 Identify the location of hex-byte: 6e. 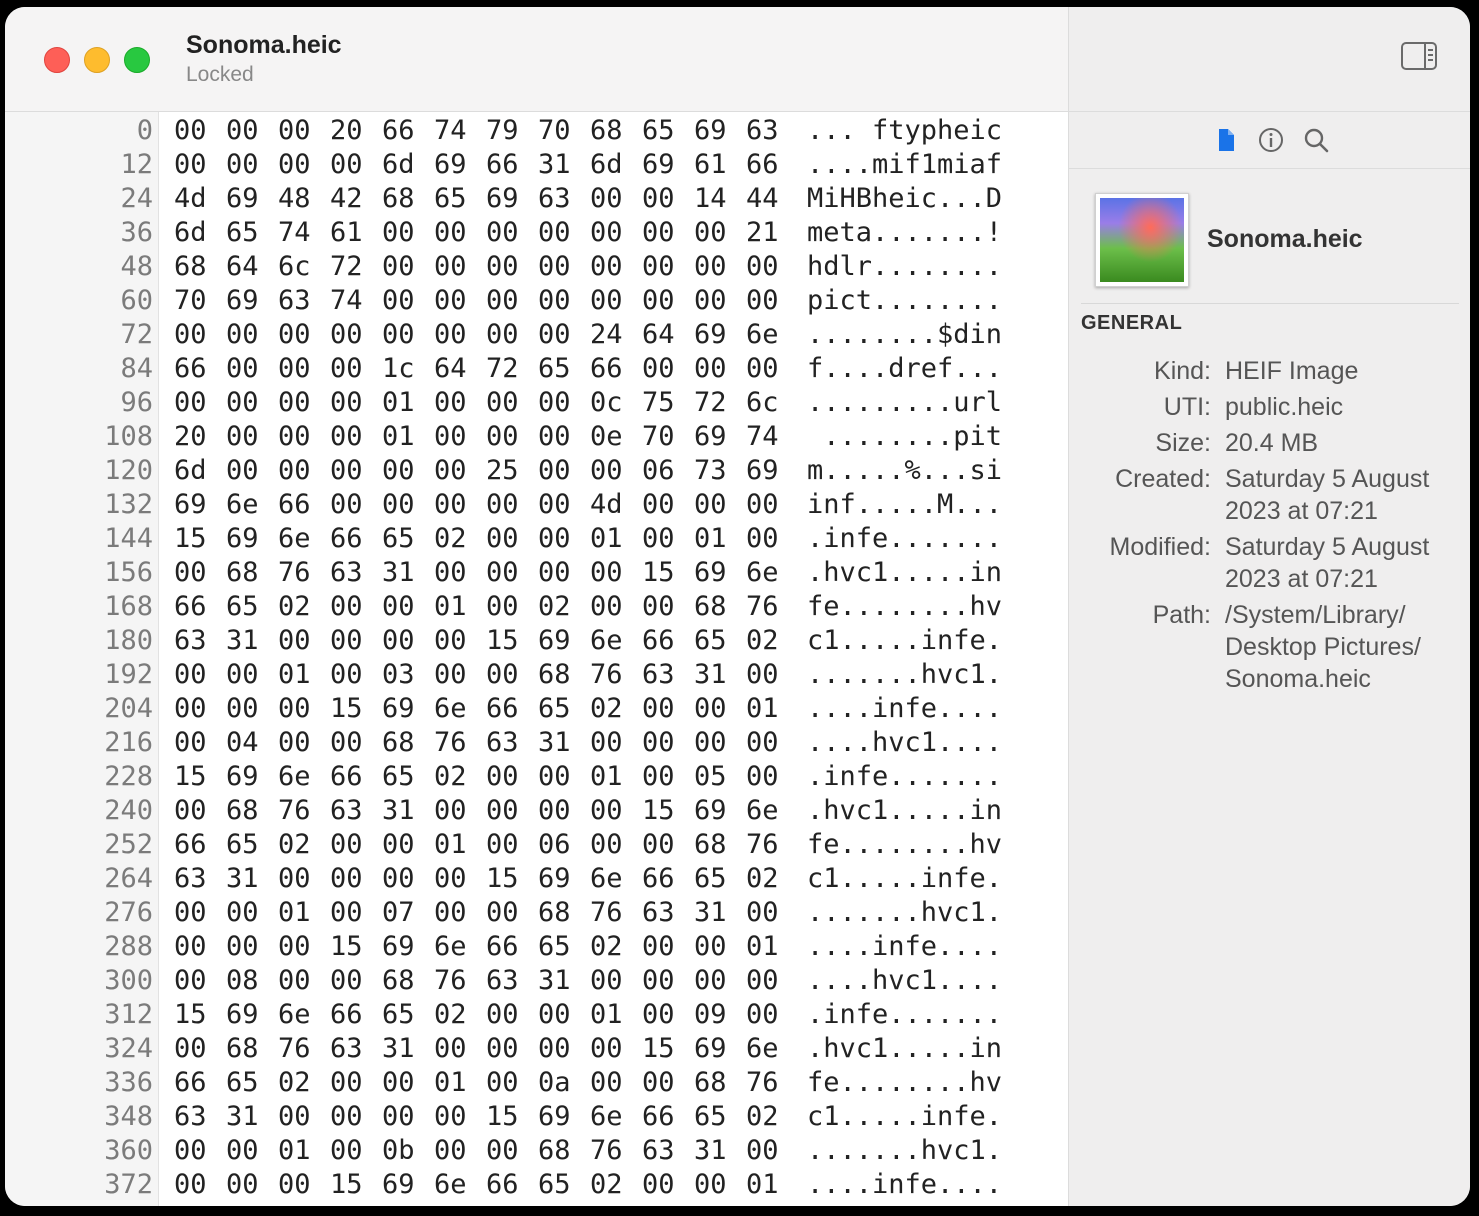
(772, 1049).